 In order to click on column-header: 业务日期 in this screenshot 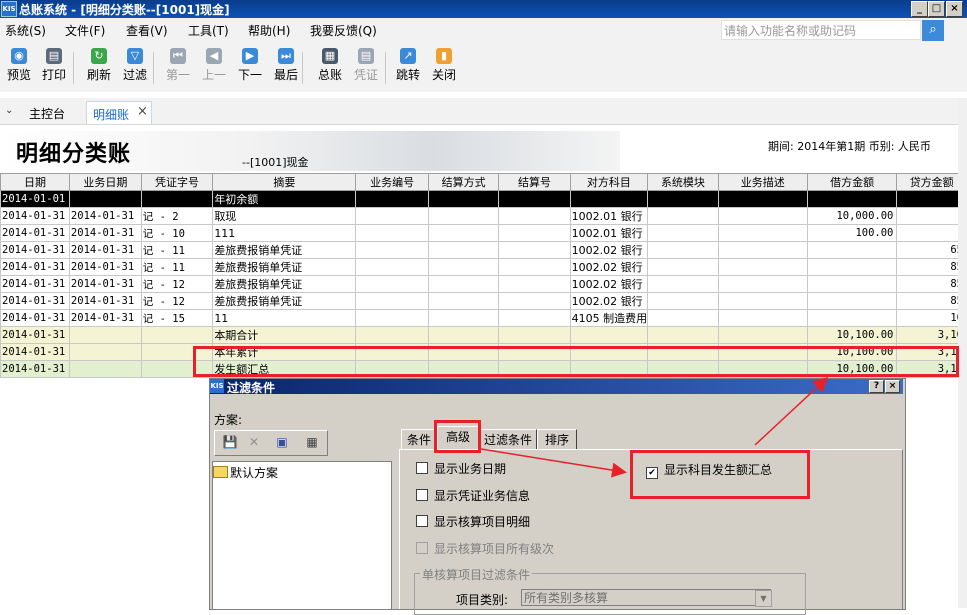, I will do `click(105, 182)`.